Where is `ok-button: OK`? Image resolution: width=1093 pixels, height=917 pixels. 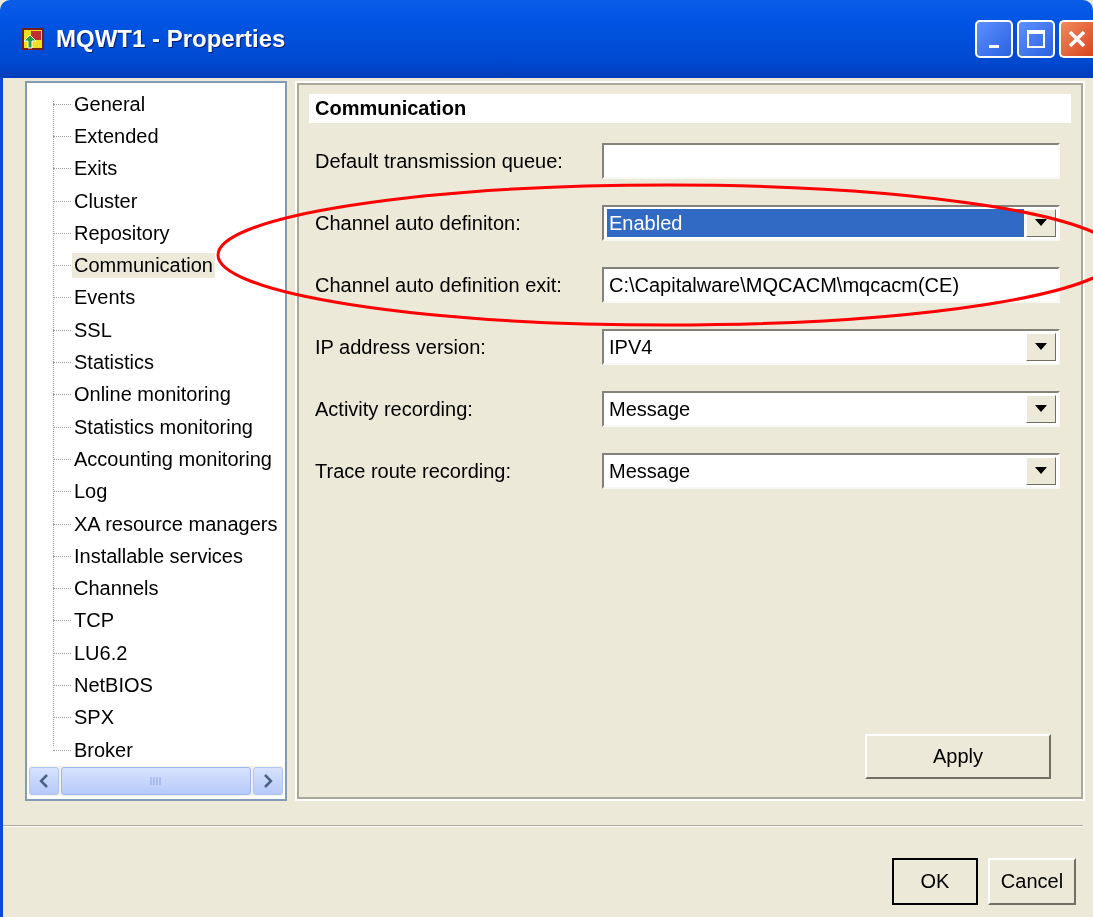
ok-button: OK is located at coordinates (935, 881).